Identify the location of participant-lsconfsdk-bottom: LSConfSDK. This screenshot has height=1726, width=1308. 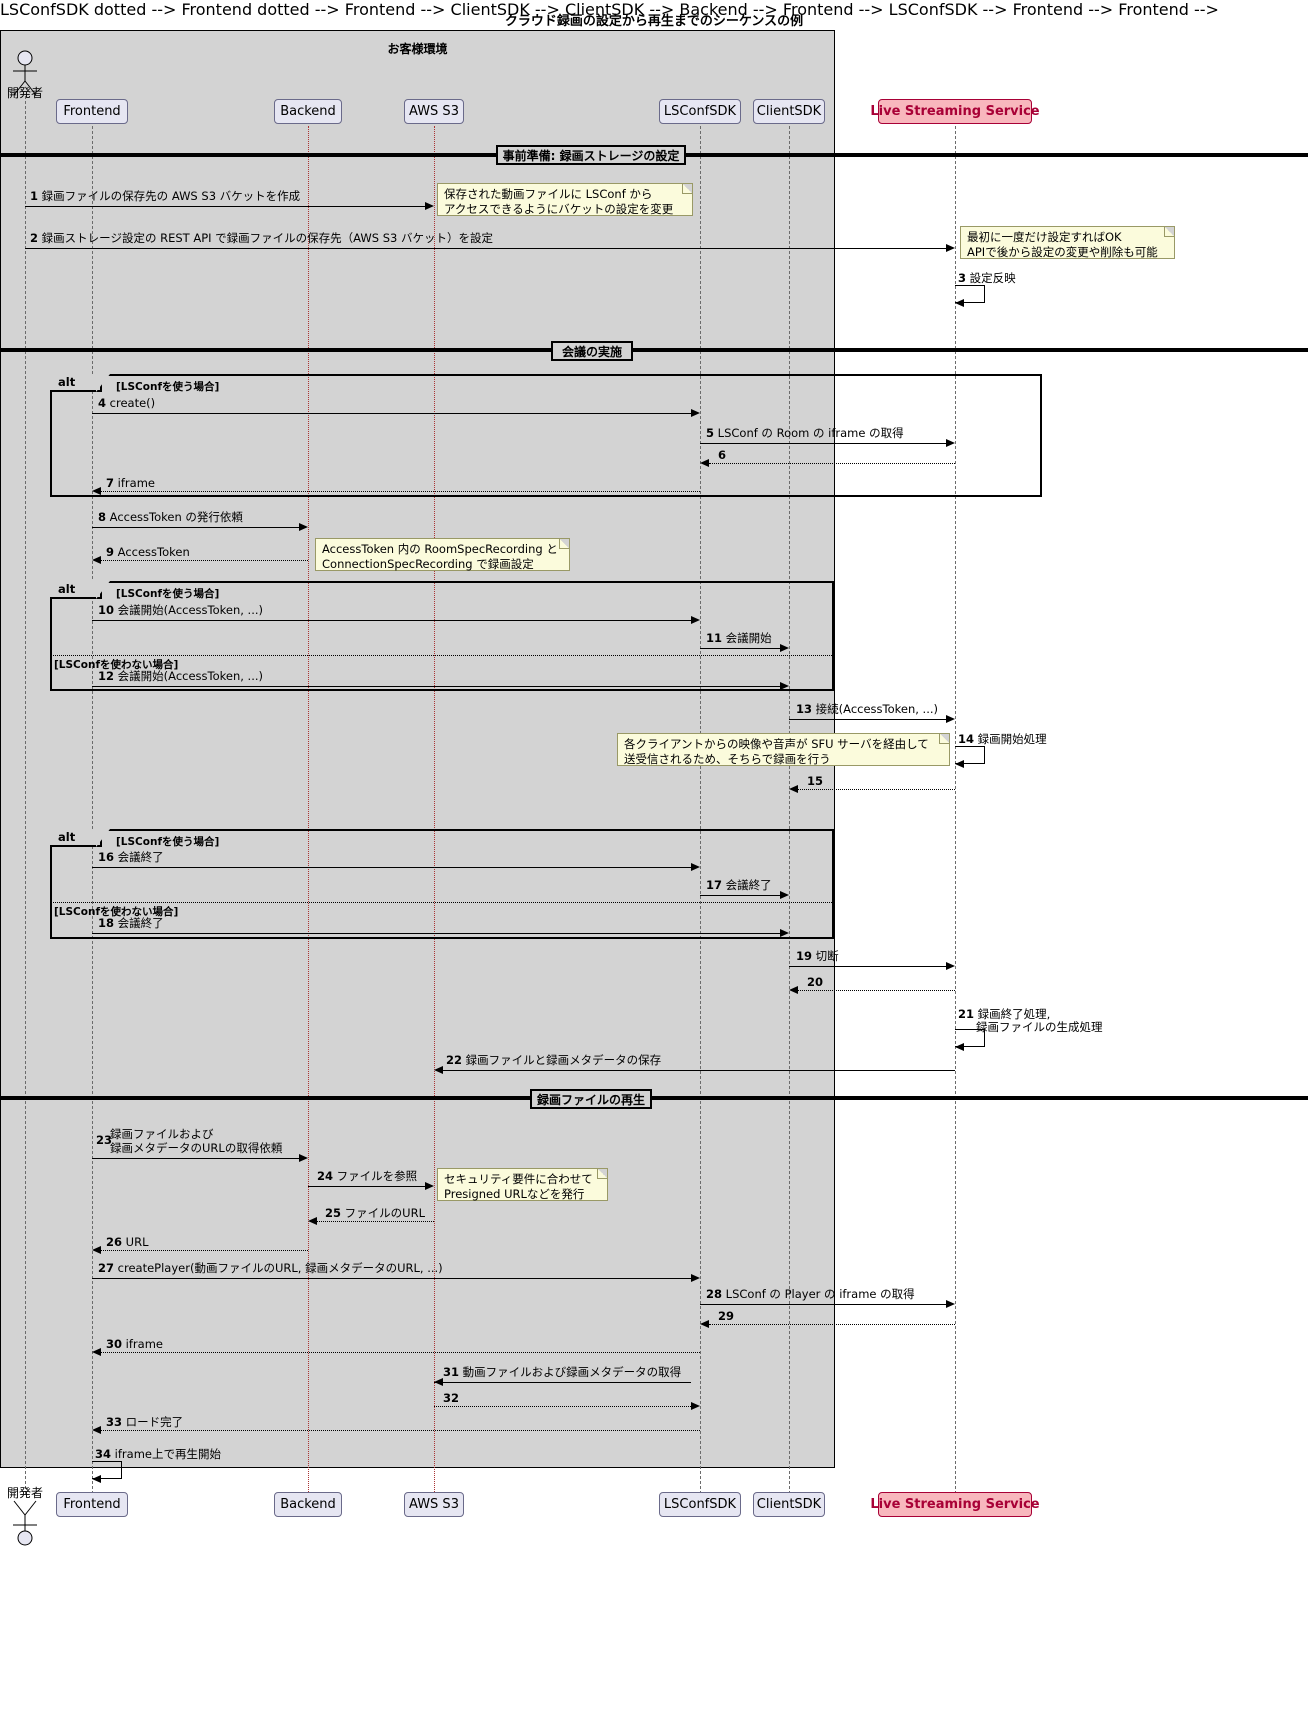
(700, 1504).